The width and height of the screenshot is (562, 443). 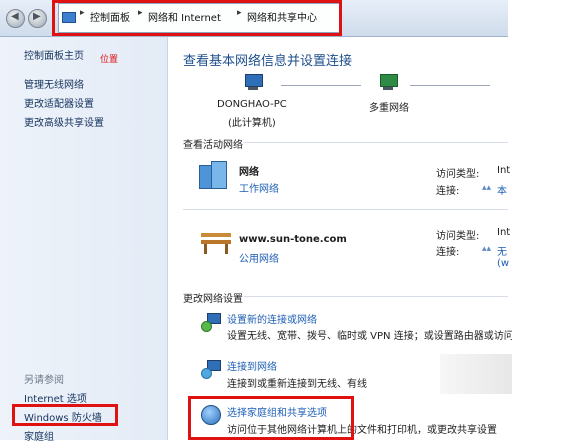 What do you see at coordinates (109, 60) in the screenshot?
I see `annotation-location: 位置` at bounding box center [109, 60].